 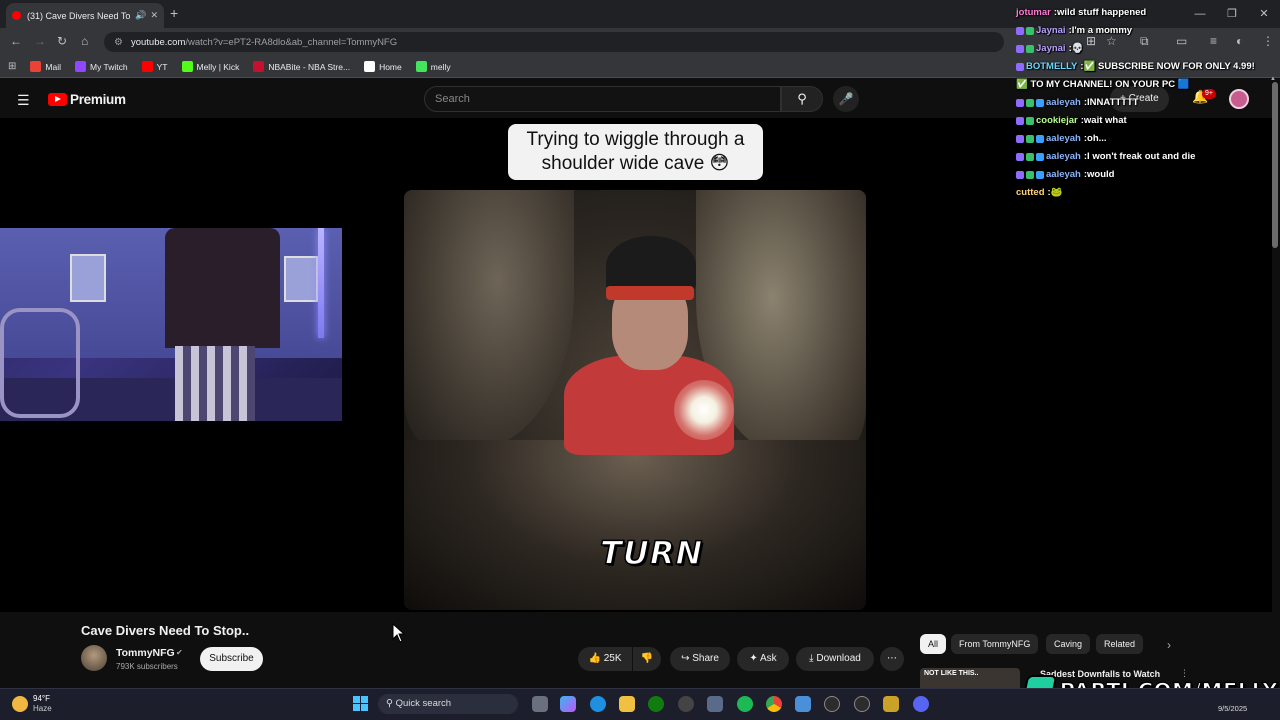 I want to click on filter-chip: Related, so click(x=1120, y=644).